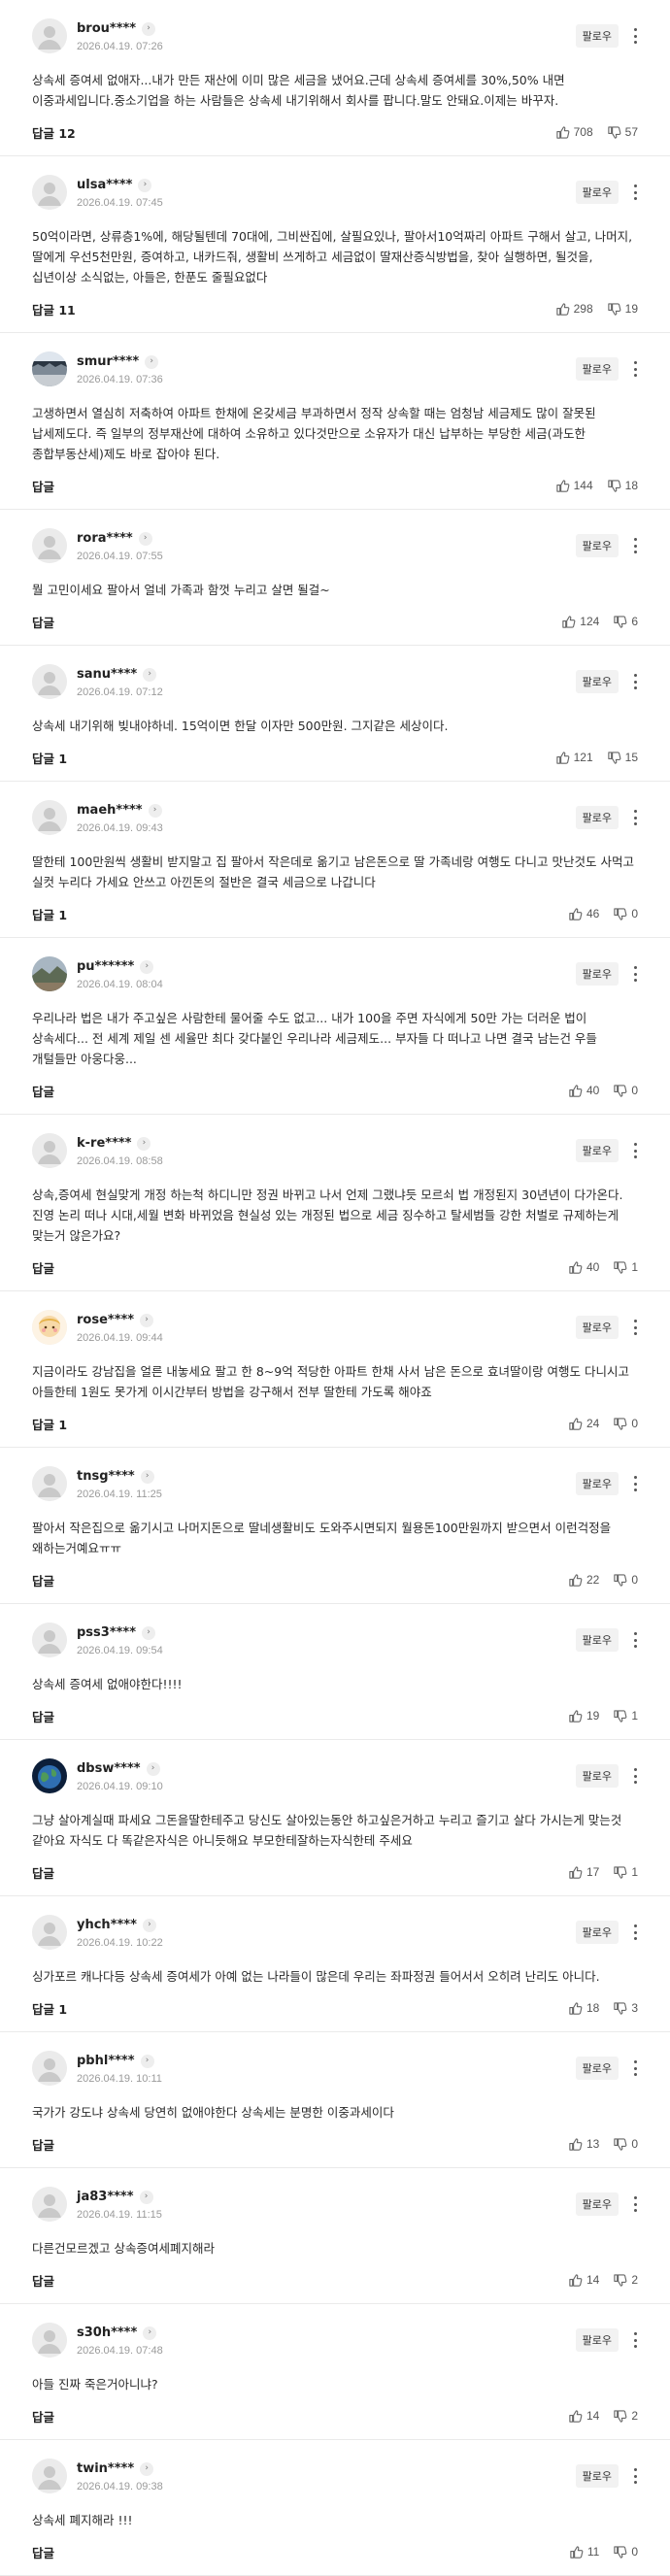 Image resolution: width=670 pixels, height=2576 pixels. What do you see at coordinates (104, 1144) in the screenshot?
I see `username: k-re****` at bounding box center [104, 1144].